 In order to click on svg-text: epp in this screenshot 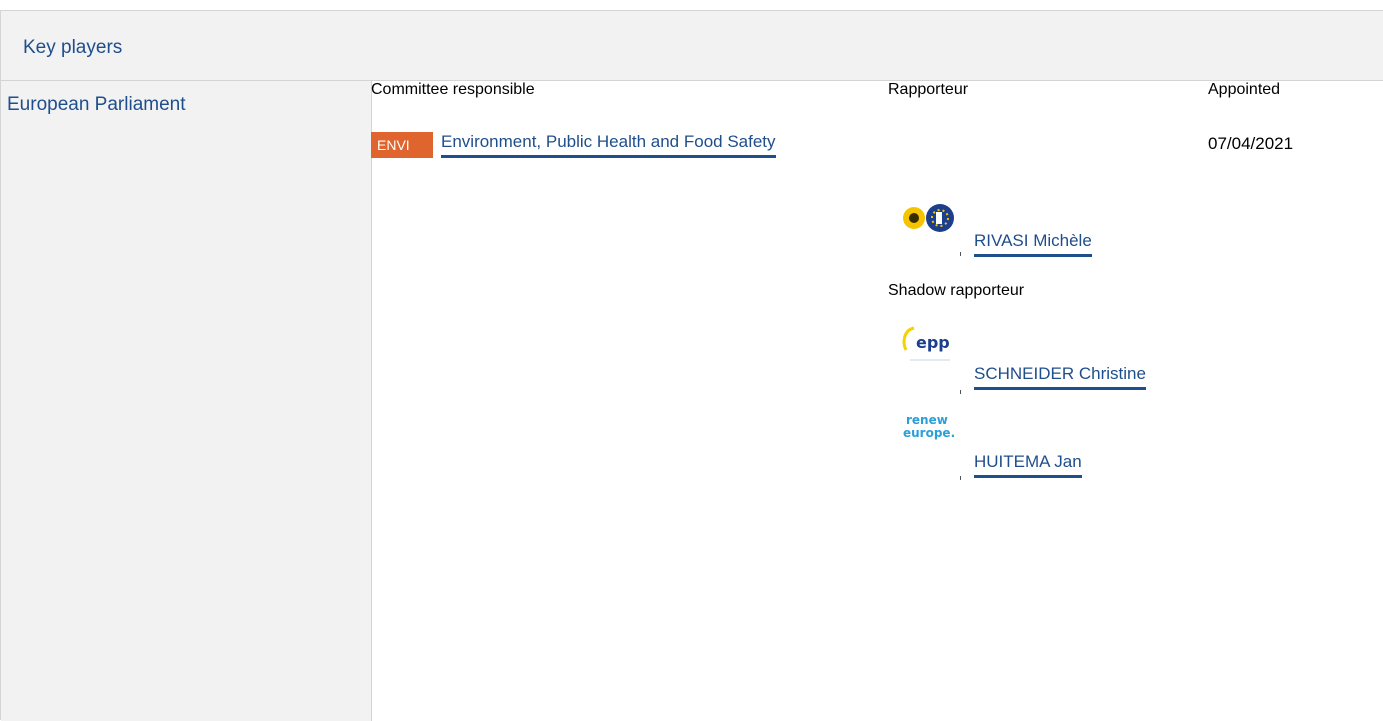, I will do `click(933, 342)`.